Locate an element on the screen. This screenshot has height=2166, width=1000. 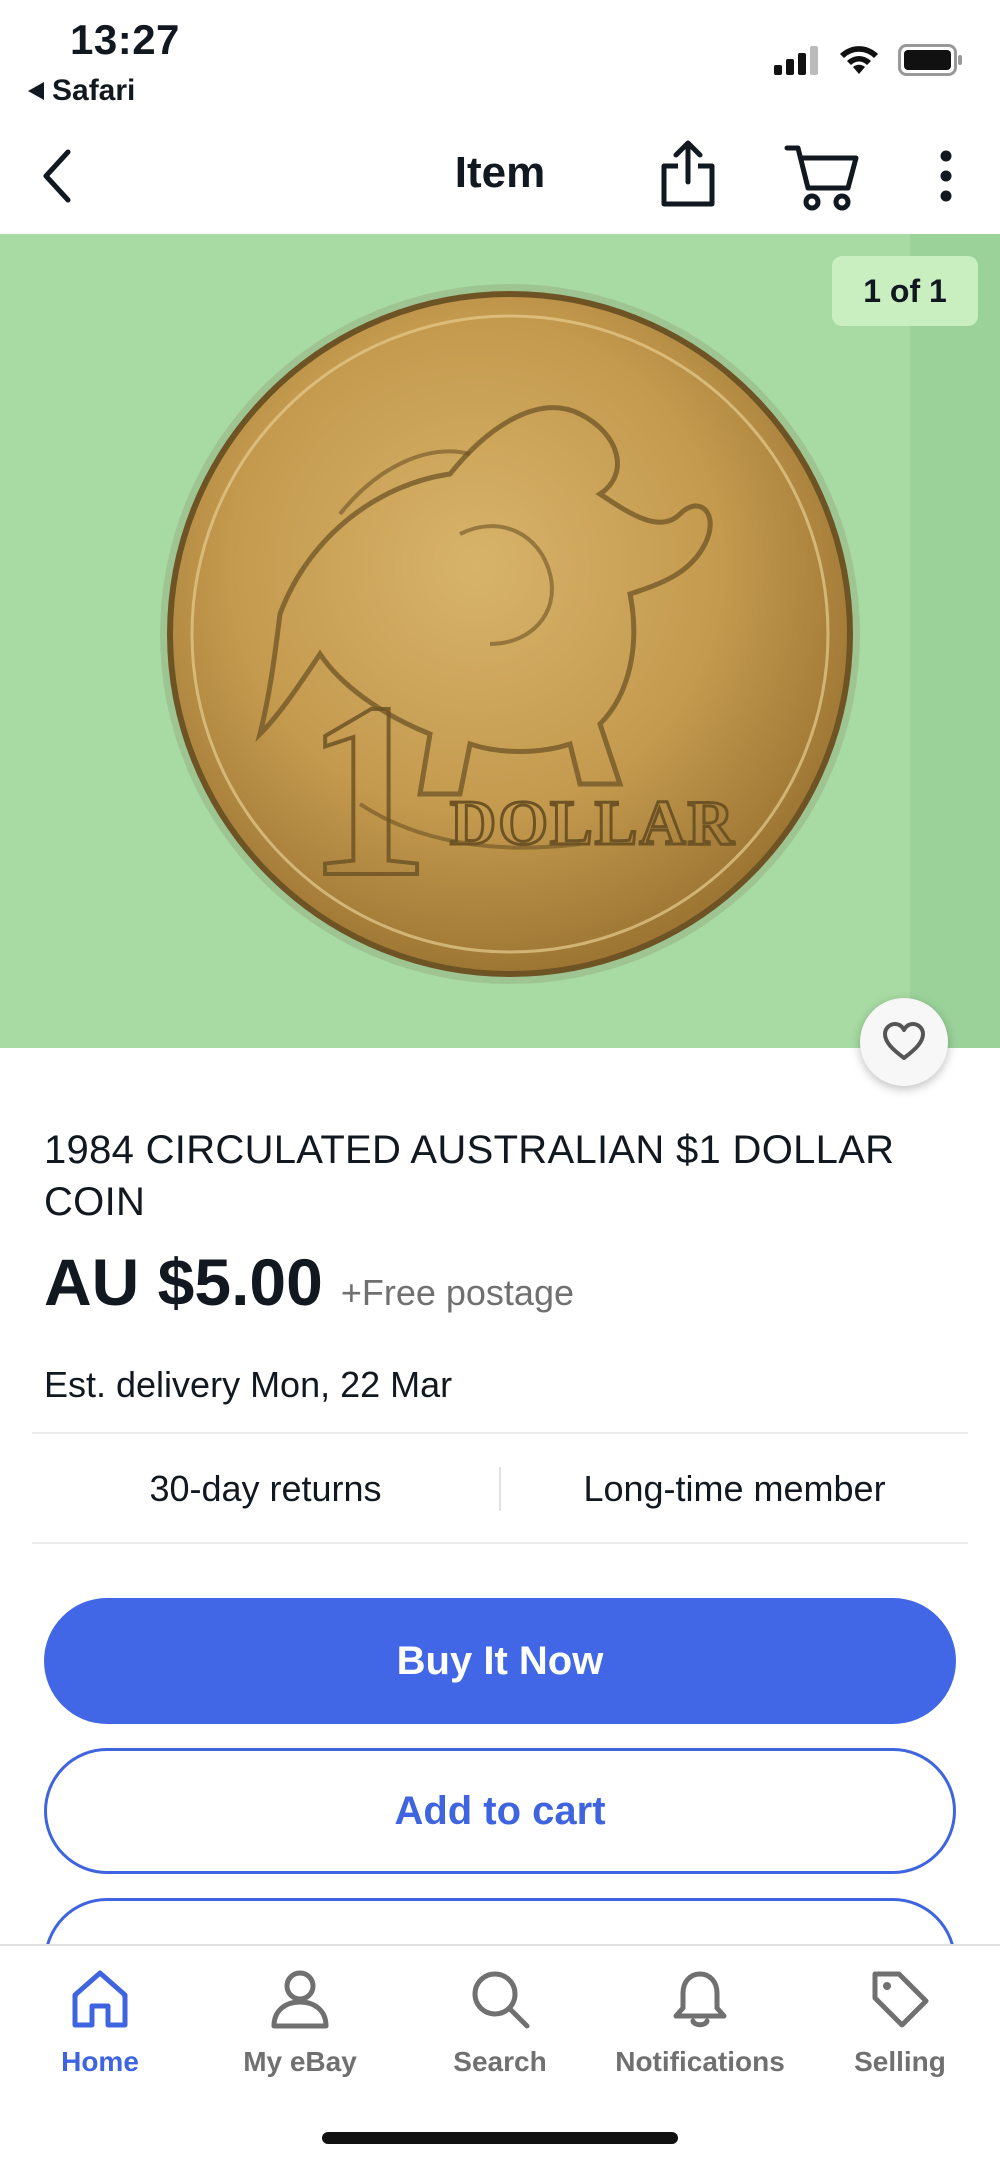
nav-bar: Item is located at coordinates (500, 176).